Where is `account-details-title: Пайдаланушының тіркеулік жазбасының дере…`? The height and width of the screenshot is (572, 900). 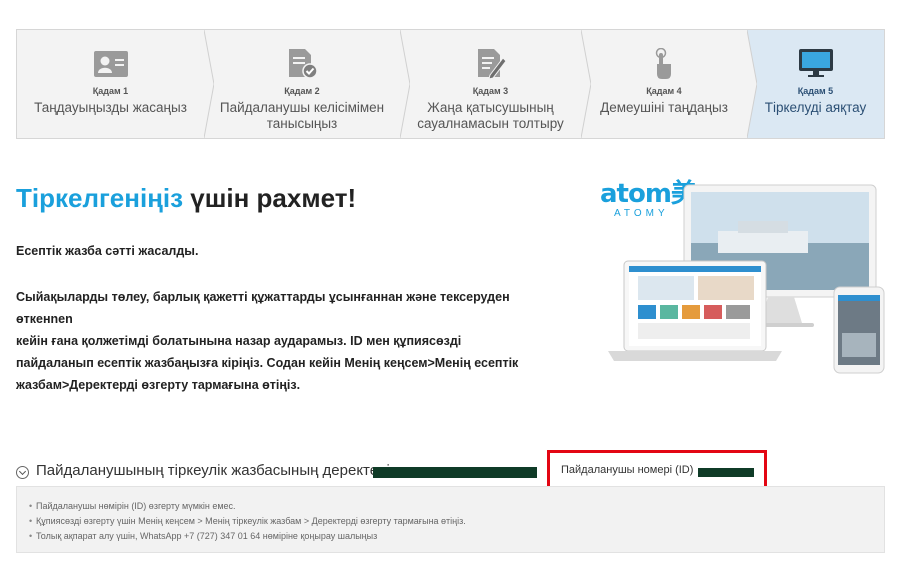 account-details-title: Пайдаланушының тіркеулік жазбасының дере… is located at coordinates (213, 470).